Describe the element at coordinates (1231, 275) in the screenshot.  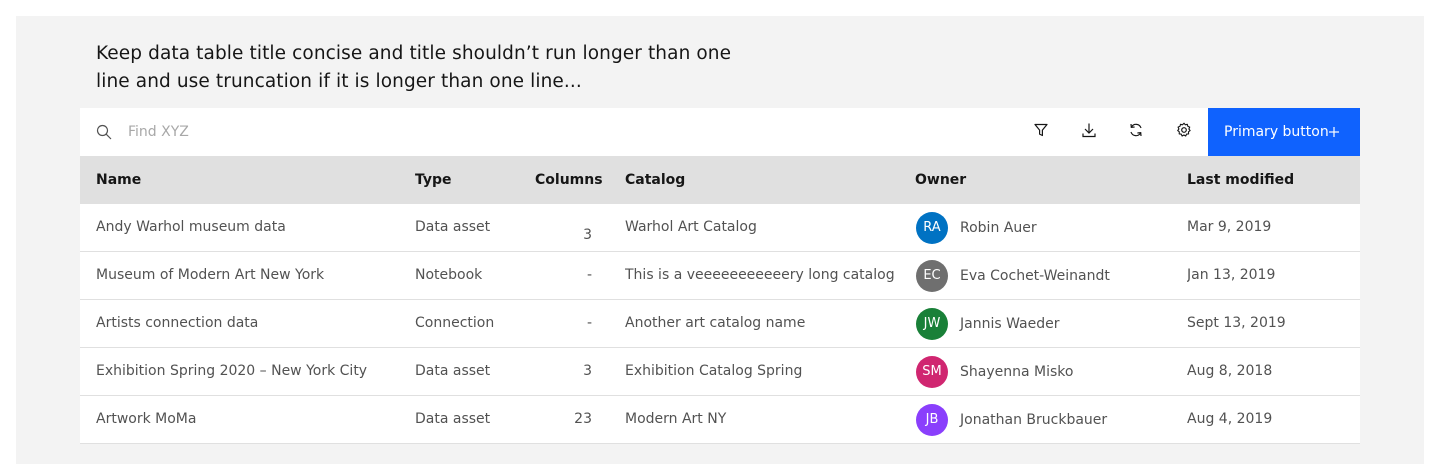
I see `cell-last-modified: Jan 13, 2019` at that location.